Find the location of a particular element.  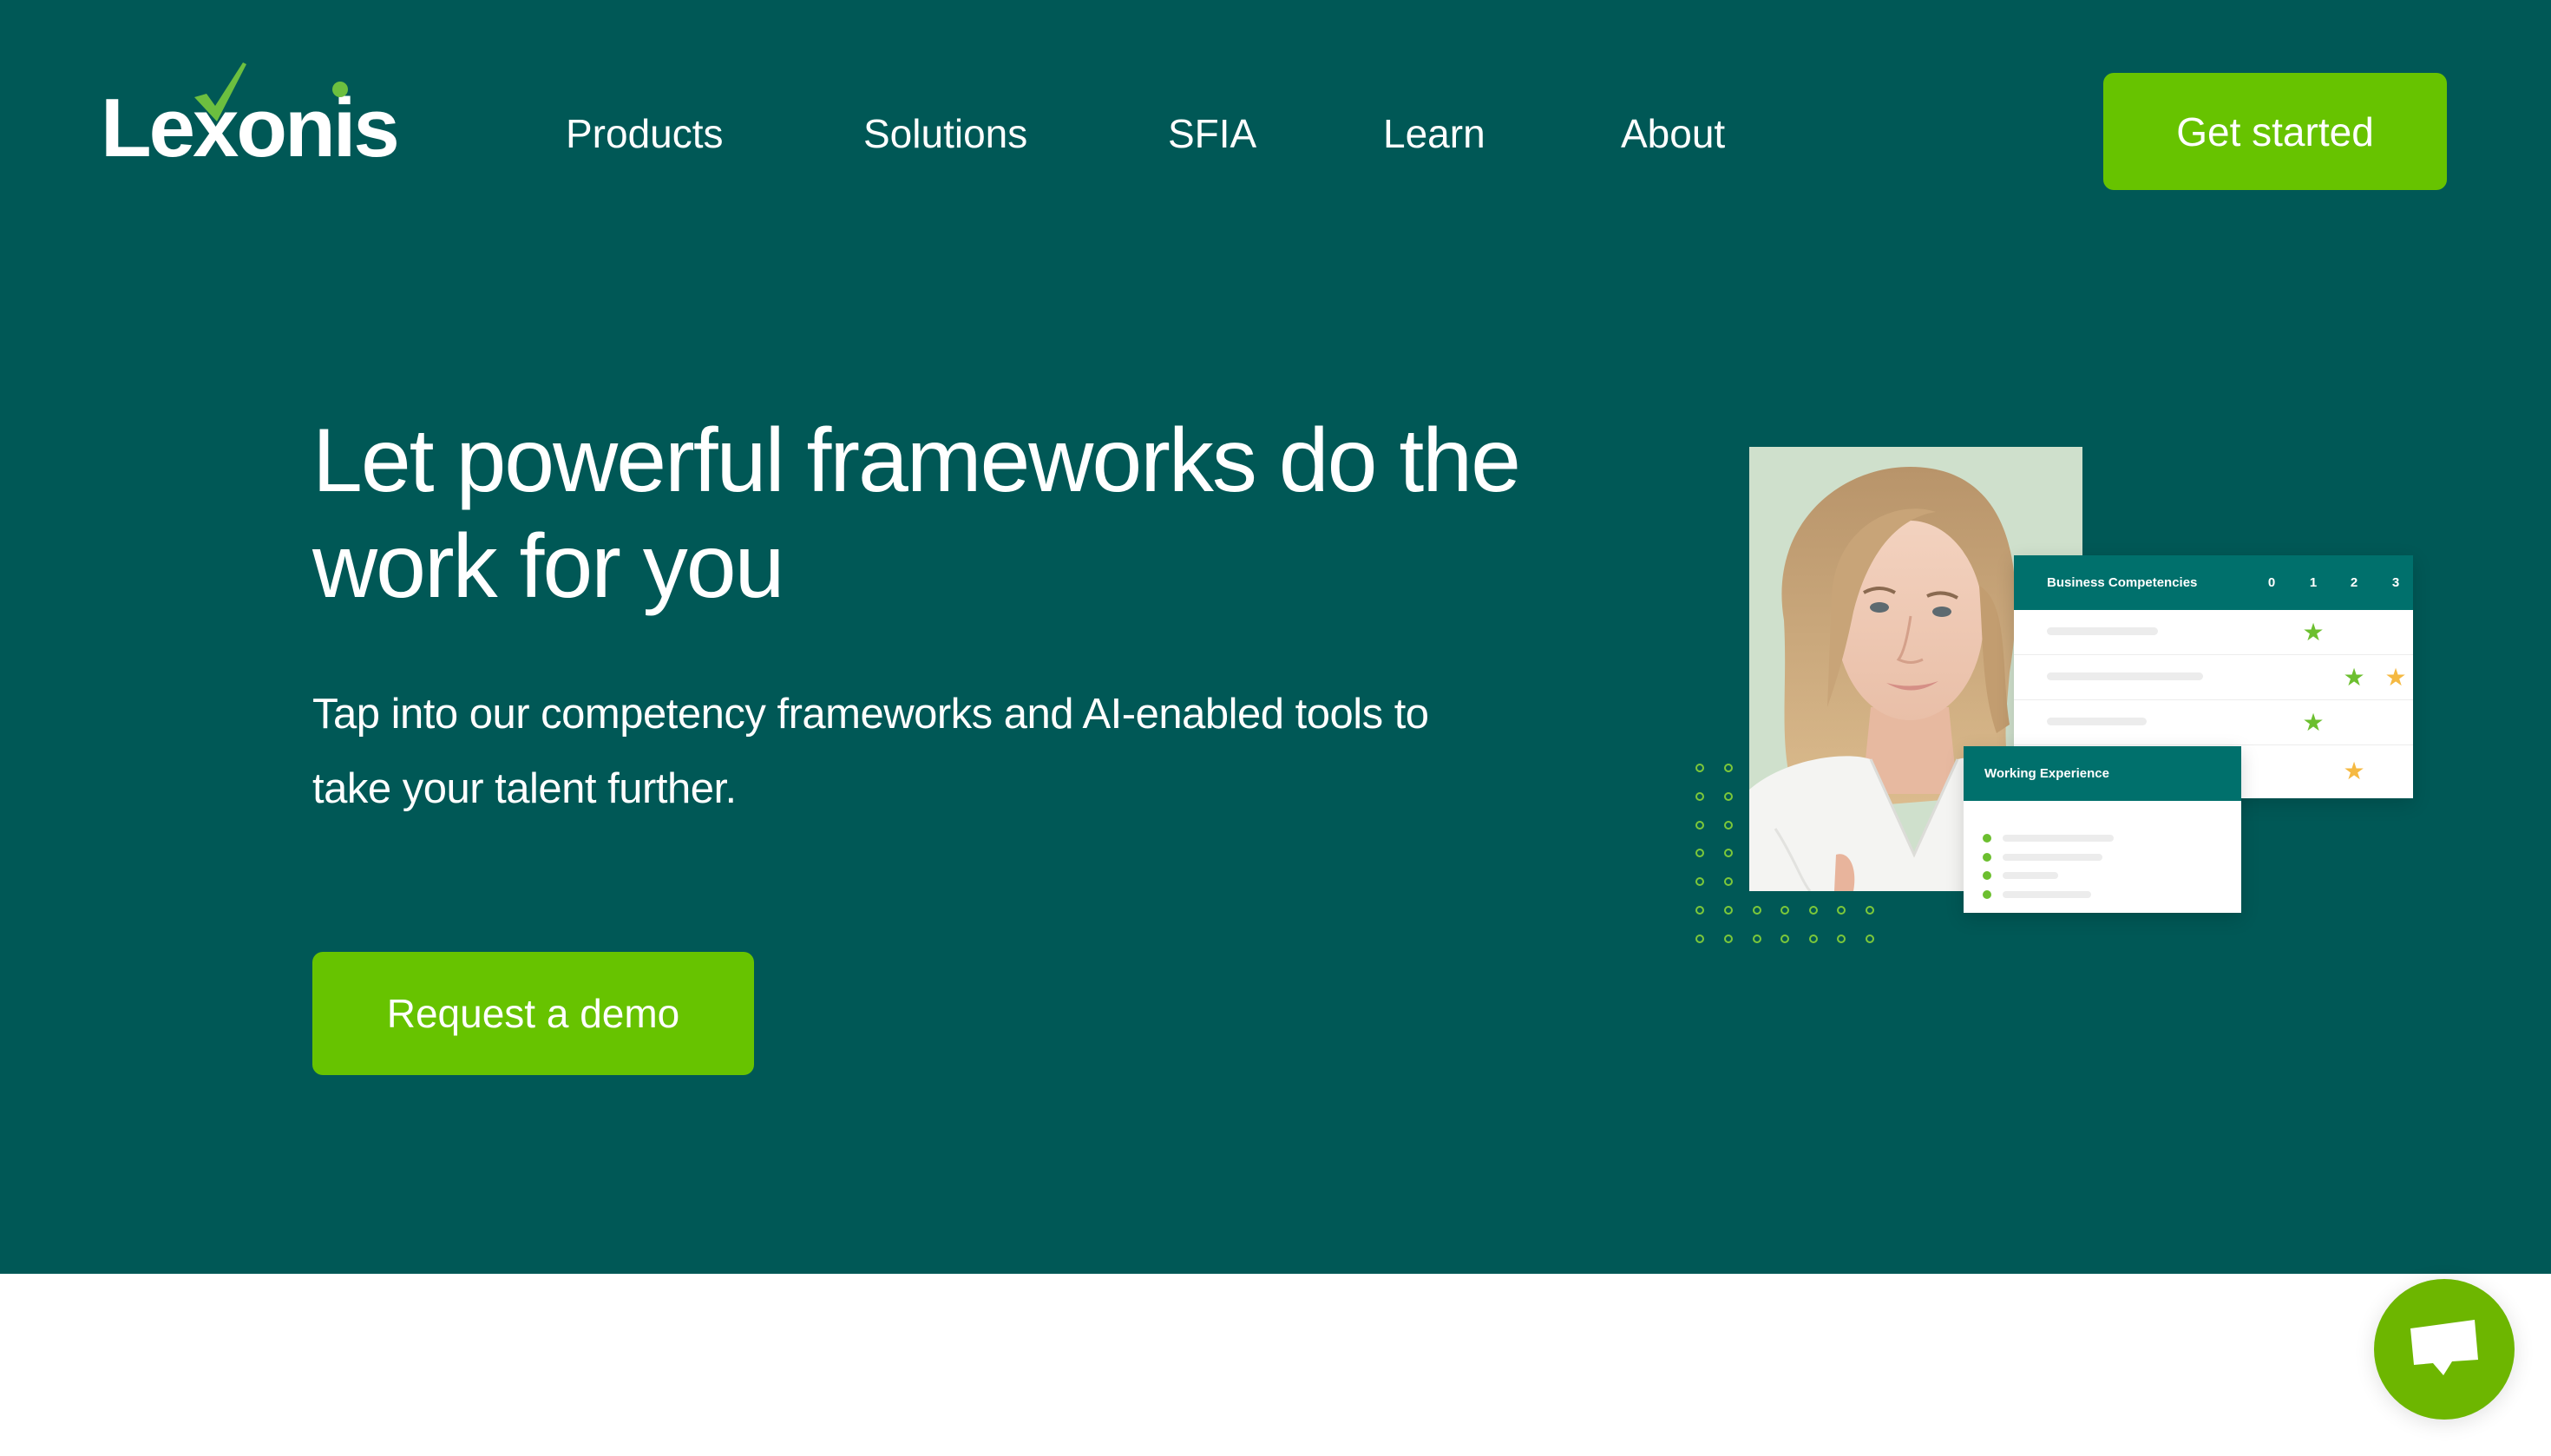

competency-row: ★ ★ is located at coordinates (2213, 677).